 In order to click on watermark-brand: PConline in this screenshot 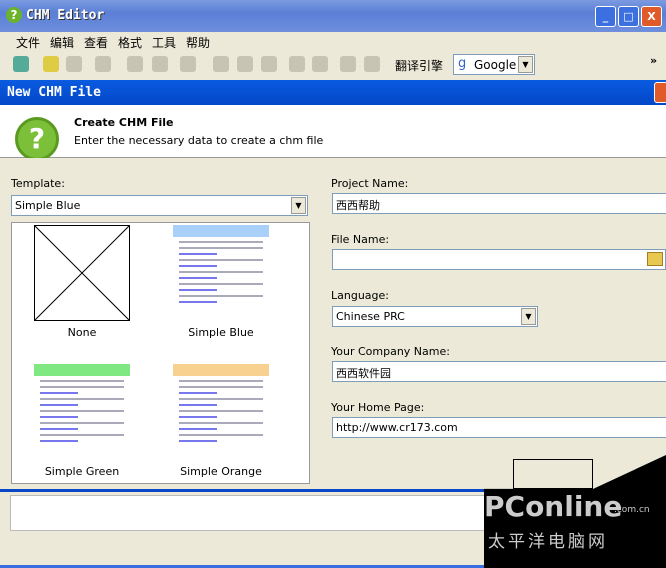, I will do `click(553, 506)`.